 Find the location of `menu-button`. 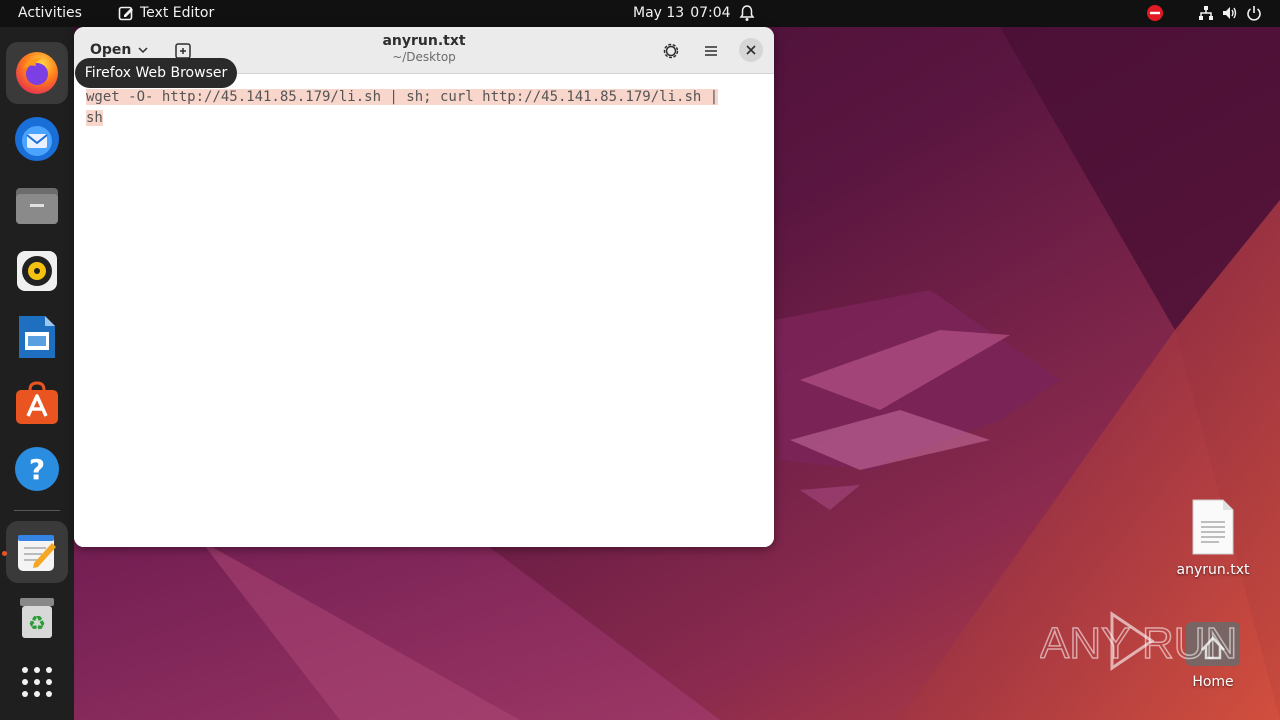

menu-button is located at coordinates (711, 51).